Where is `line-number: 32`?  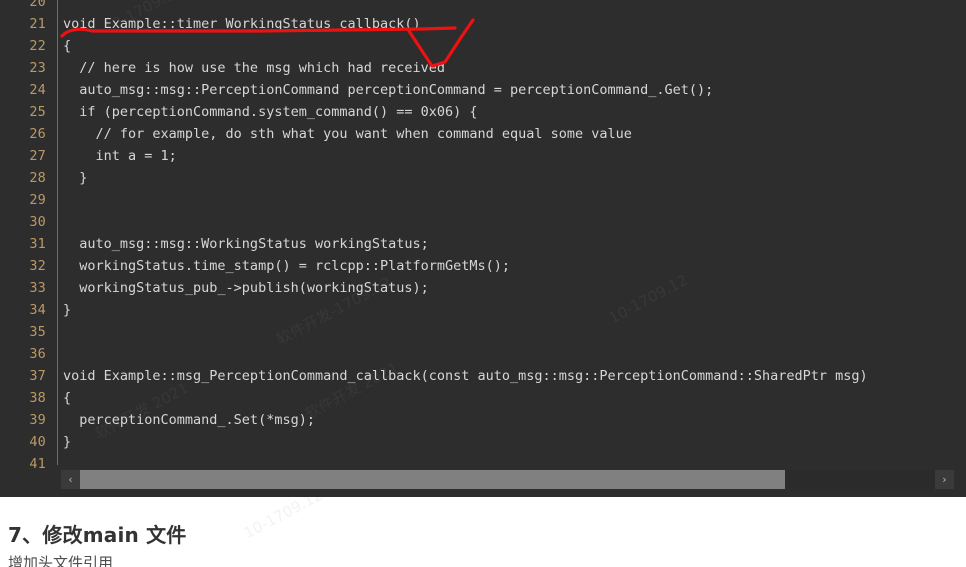
line-number: 32 is located at coordinates (37, 266).